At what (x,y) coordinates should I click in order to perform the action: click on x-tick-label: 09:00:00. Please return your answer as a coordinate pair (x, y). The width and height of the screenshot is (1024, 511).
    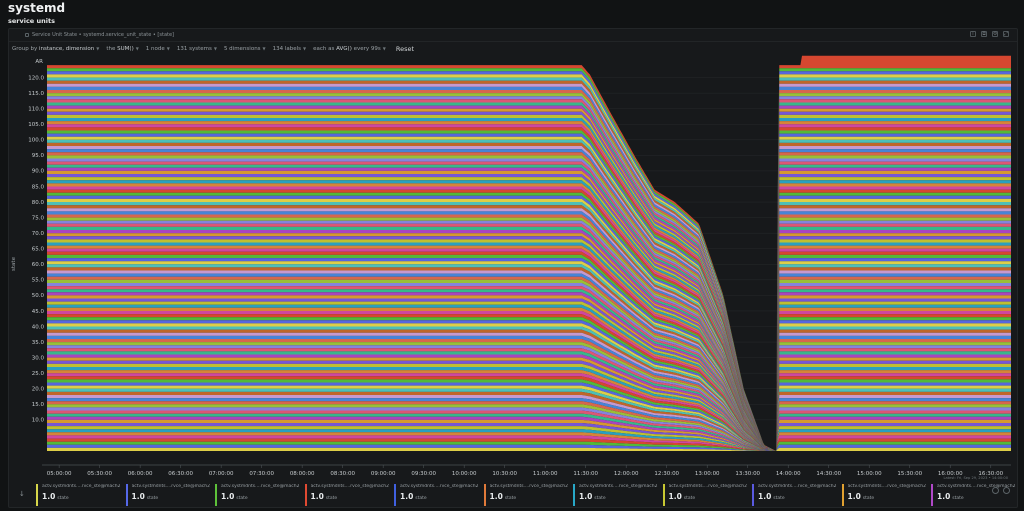
    Looking at the image, I should click on (383, 474).